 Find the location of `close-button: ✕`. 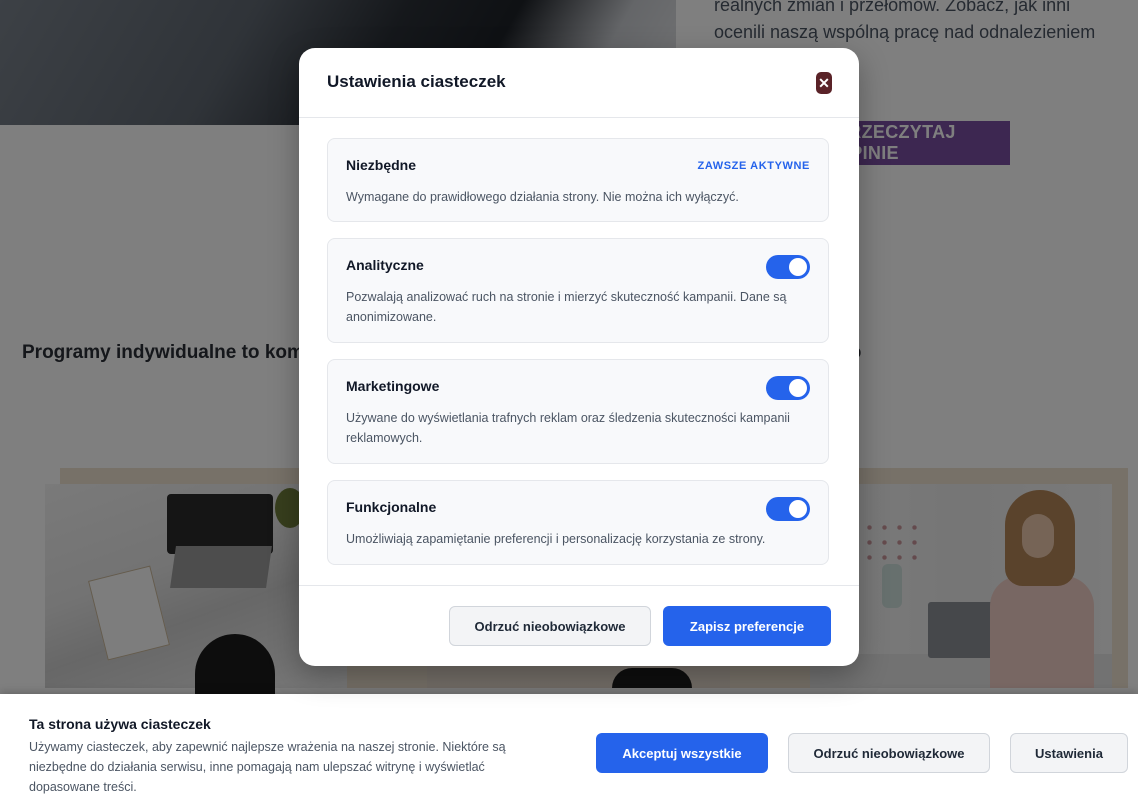

close-button: ✕ is located at coordinates (824, 83).